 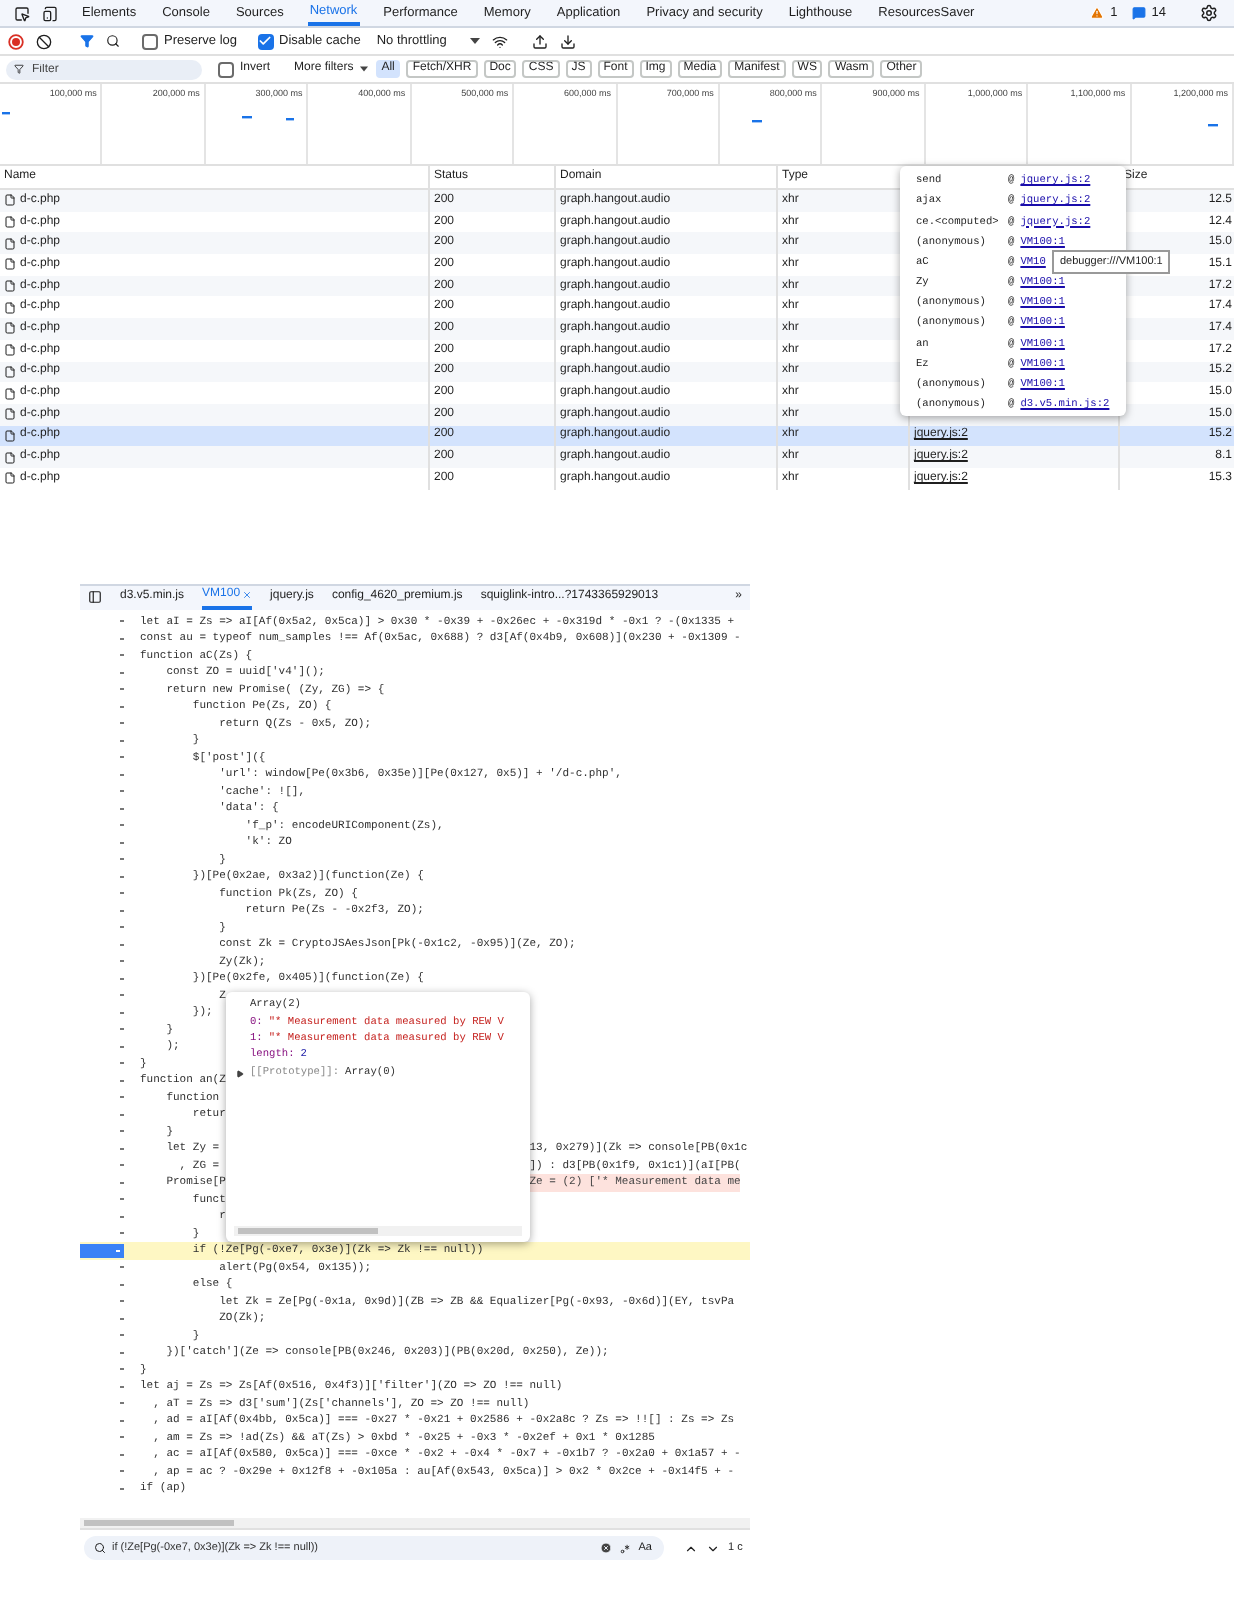 What do you see at coordinates (540, 41) in the screenshot?
I see `import-icon` at bounding box center [540, 41].